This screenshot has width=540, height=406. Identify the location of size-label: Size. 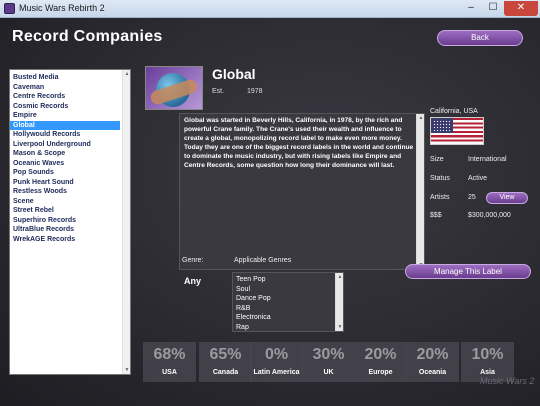
(437, 159).